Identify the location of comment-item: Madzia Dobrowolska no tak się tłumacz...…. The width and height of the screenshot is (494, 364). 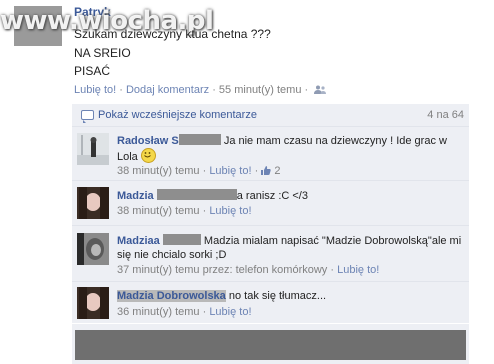
(270, 302).